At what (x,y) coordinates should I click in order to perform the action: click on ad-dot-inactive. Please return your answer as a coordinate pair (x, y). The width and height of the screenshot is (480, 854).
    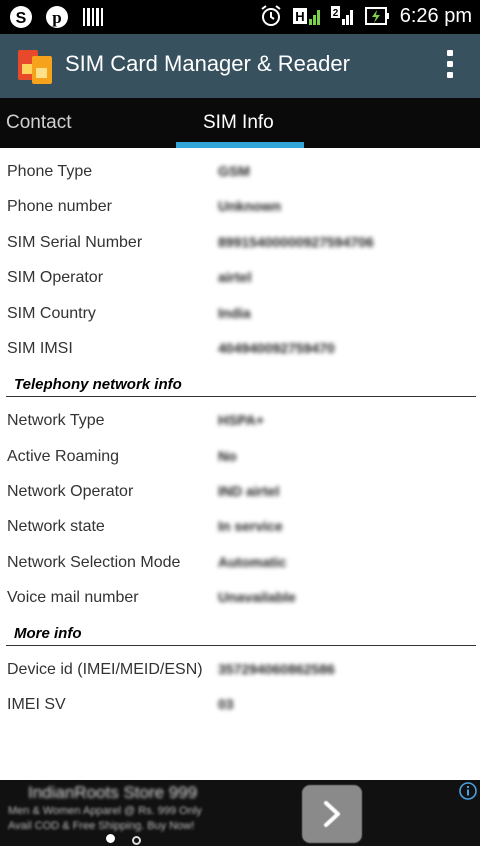
    Looking at the image, I should click on (136, 840).